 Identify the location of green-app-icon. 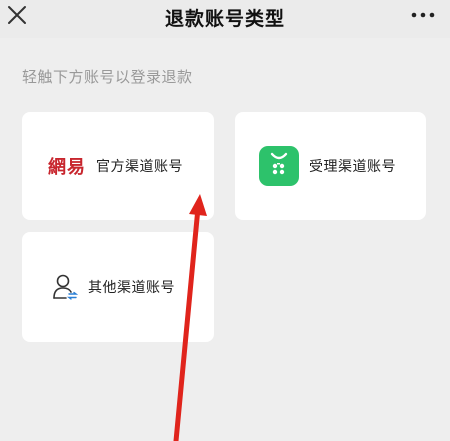
(279, 166).